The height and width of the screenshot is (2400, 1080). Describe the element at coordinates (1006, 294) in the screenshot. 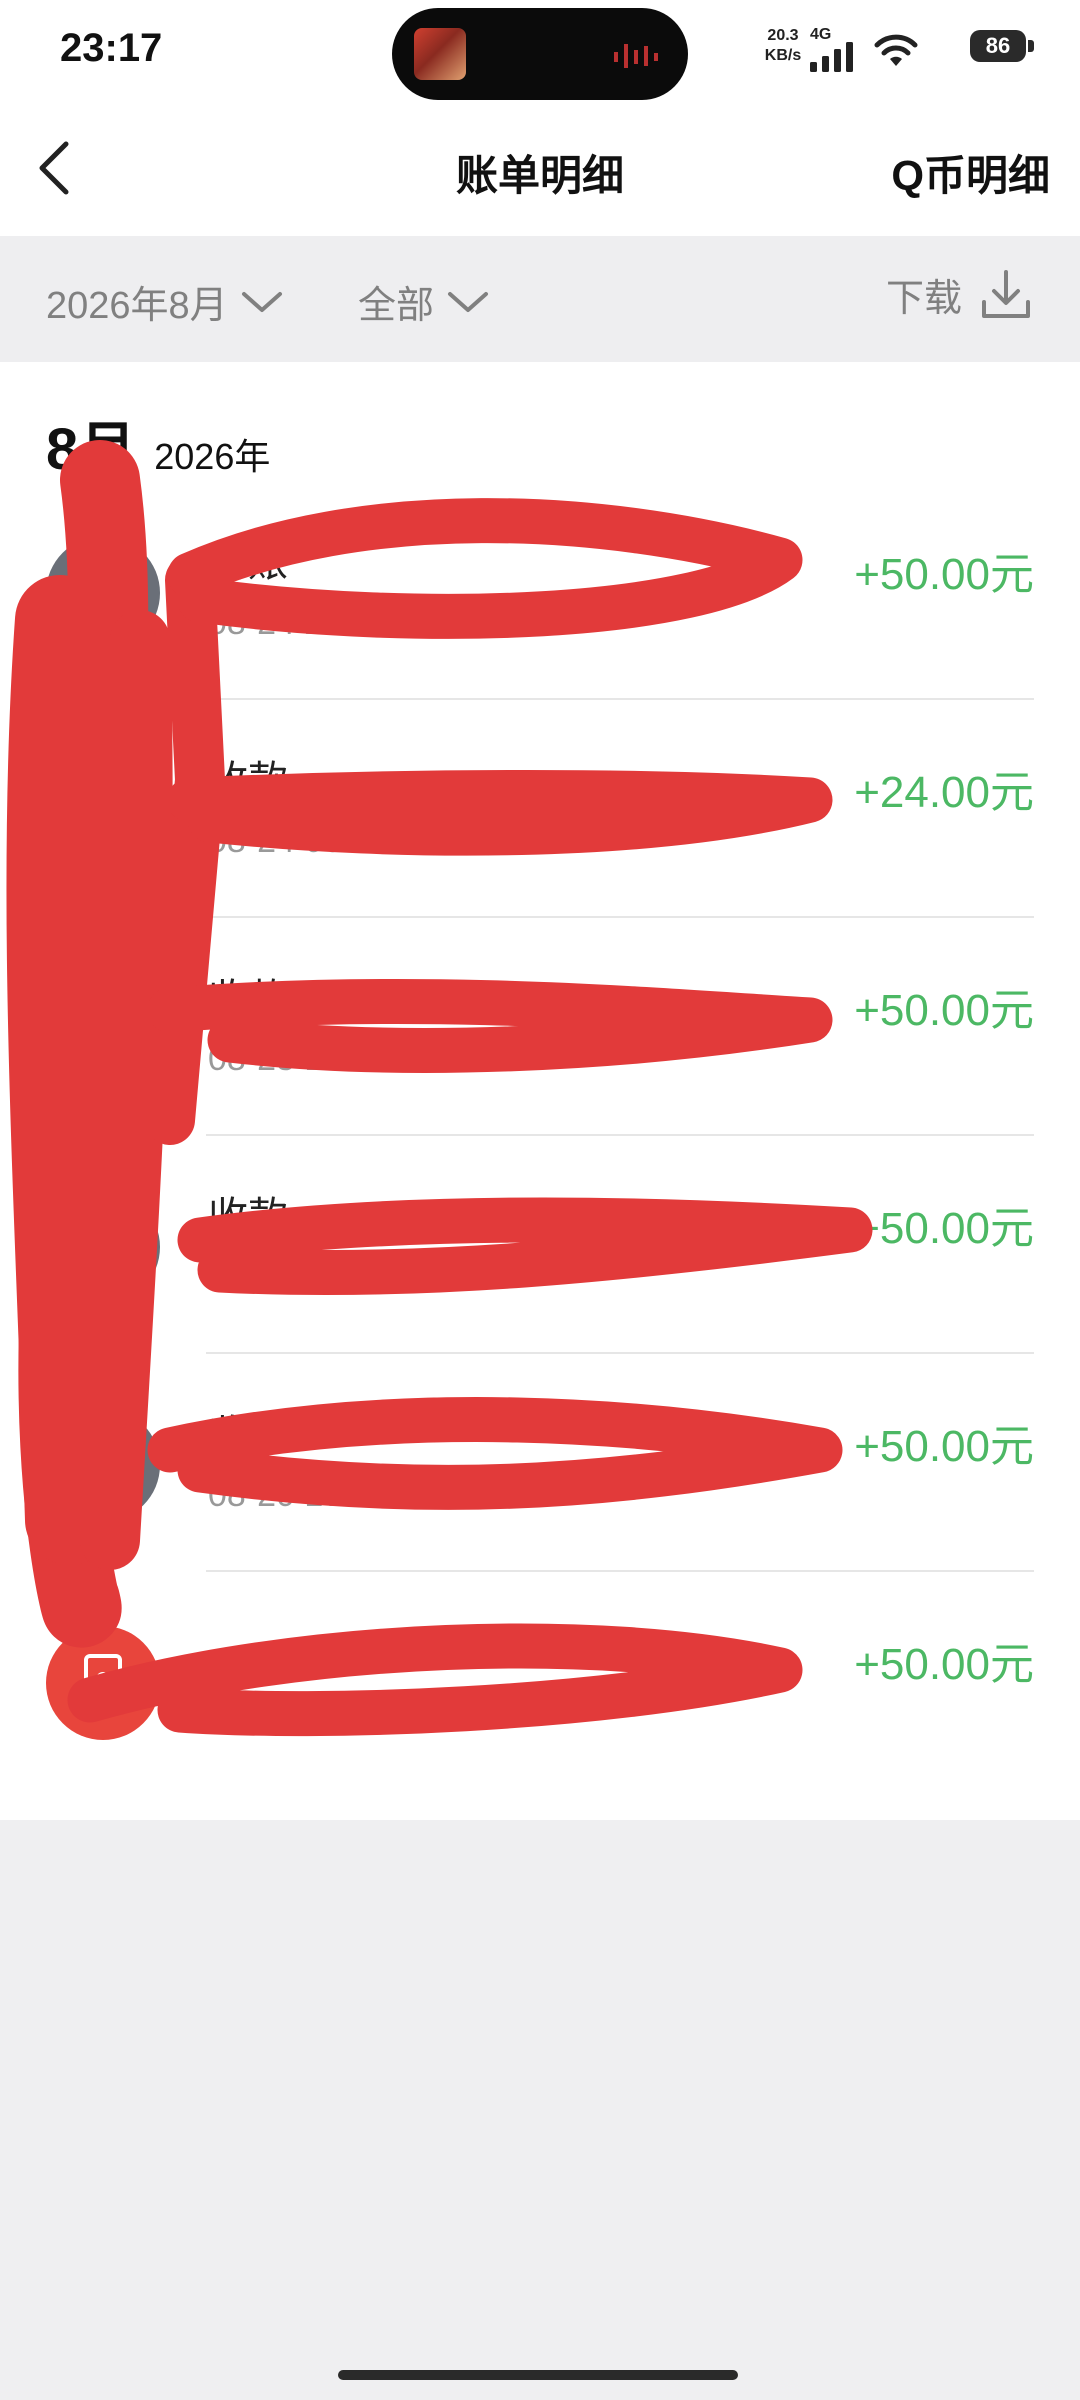

I see `download-icon` at that location.